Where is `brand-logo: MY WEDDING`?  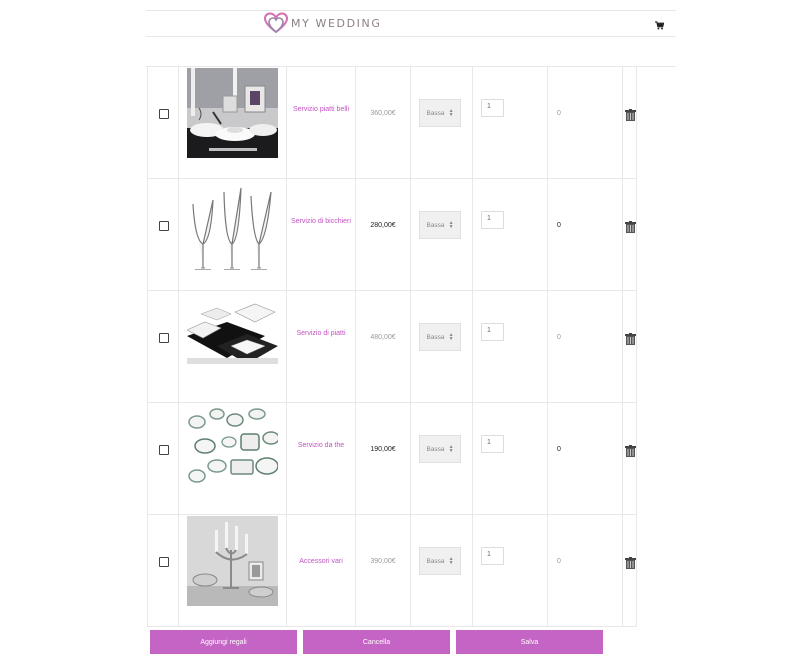 brand-logo: MY WEDDING is located at coordinates (322, 23).